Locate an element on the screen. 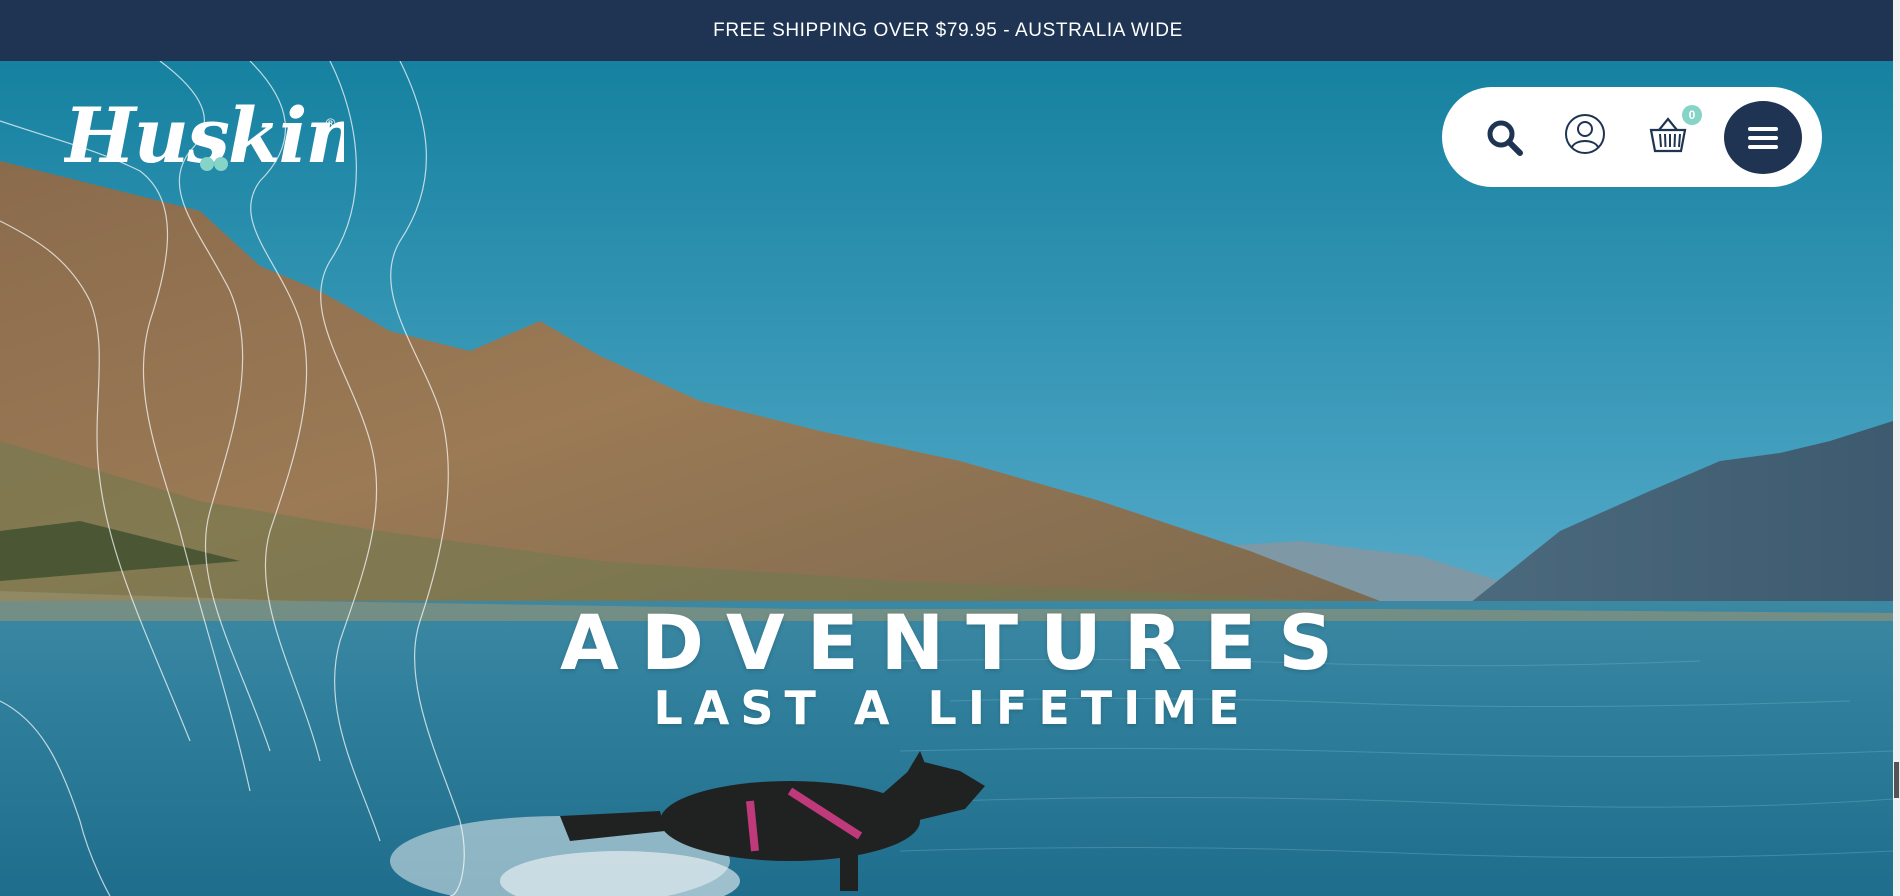 This screenshot has width=1900, height=896. account-button is located at coordinates (1585, 134).